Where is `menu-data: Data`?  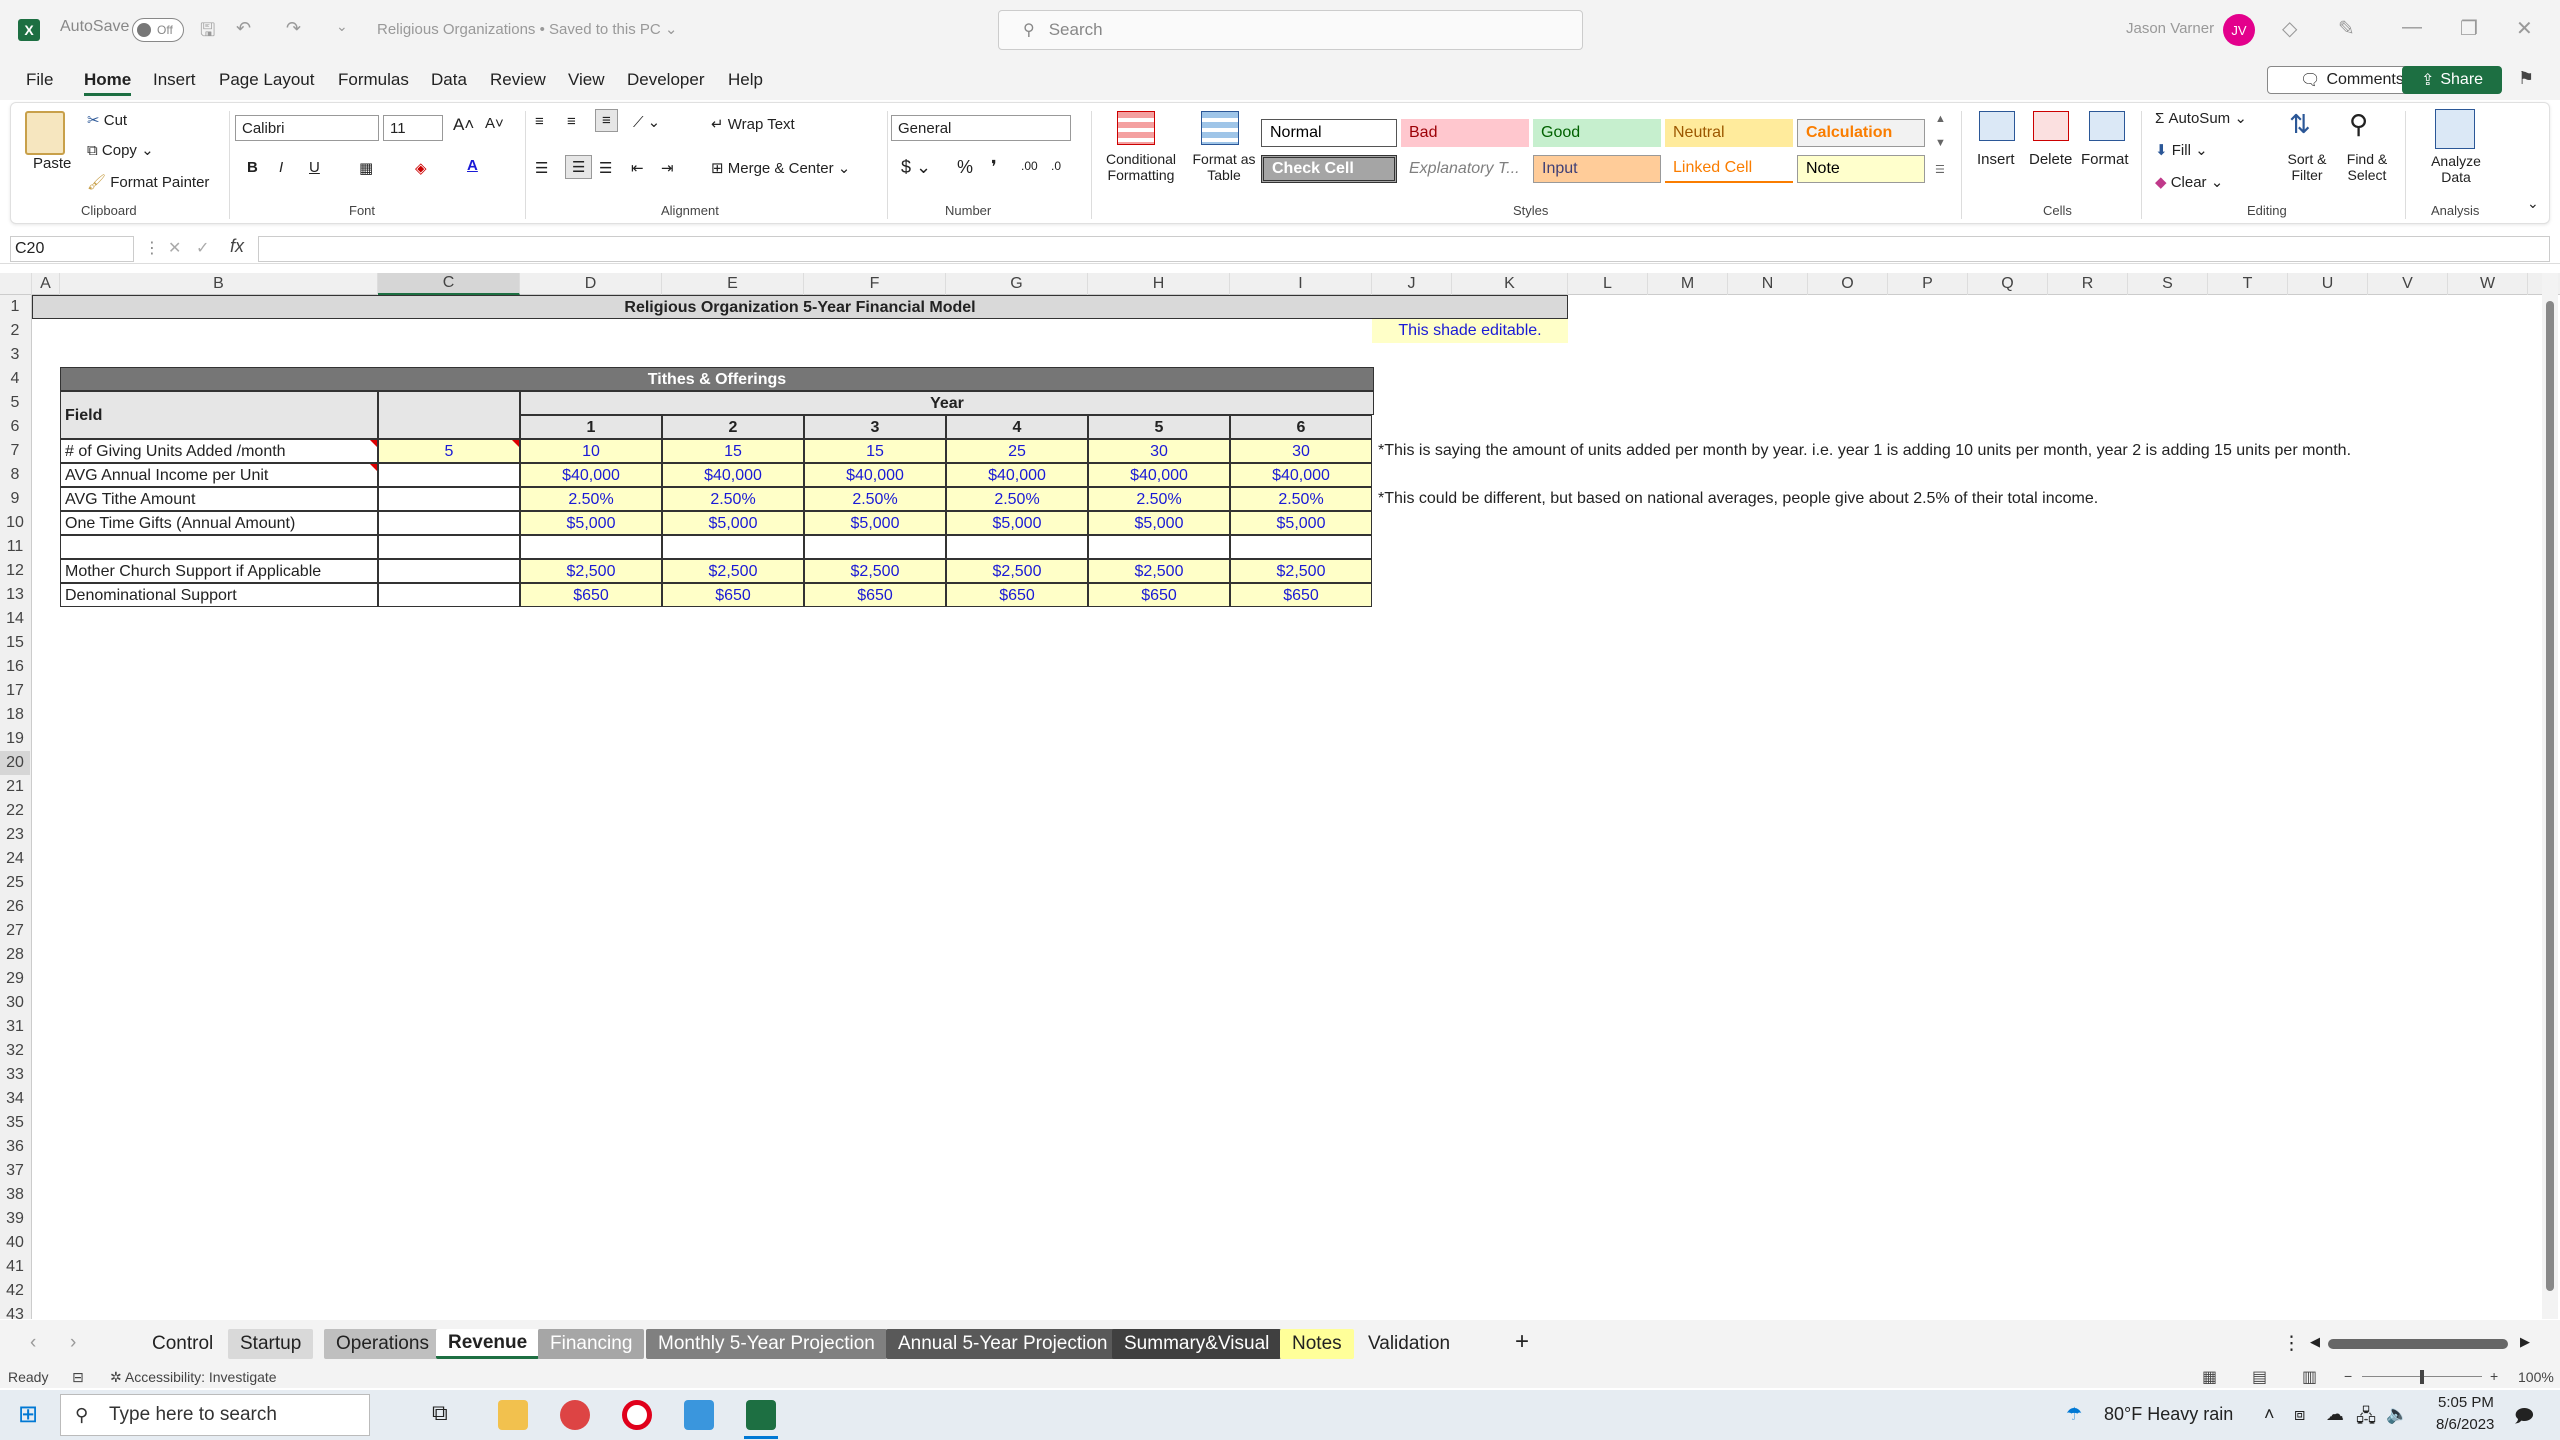
menu-data: Data is located at coordinates (449, 80).